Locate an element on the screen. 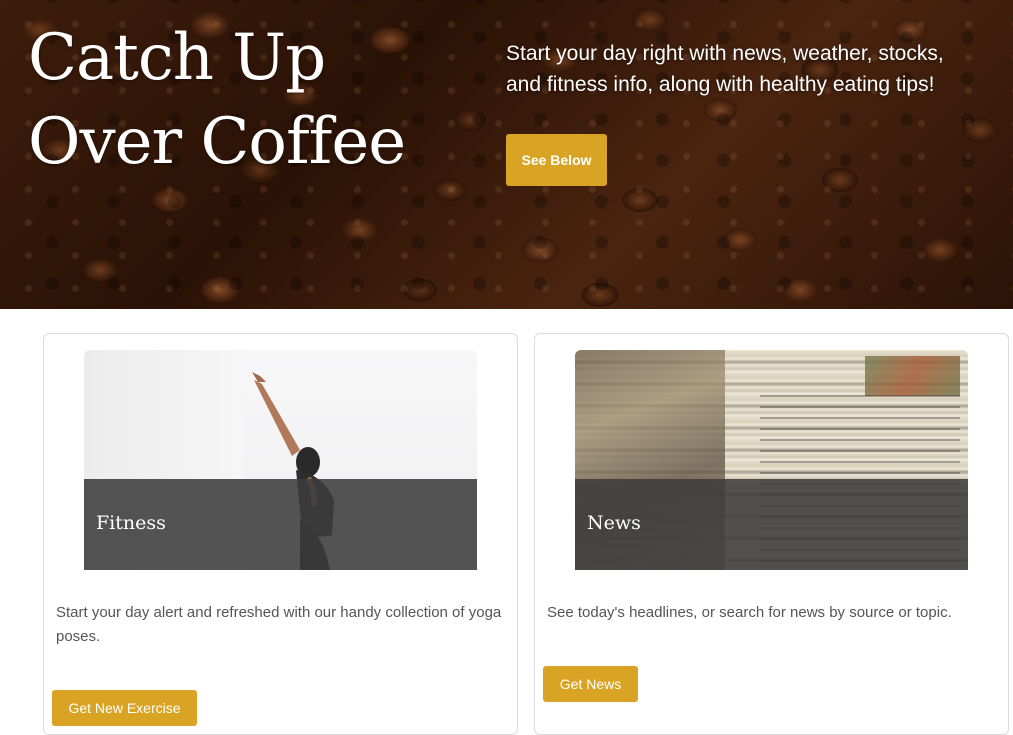  card-title-overlay: News is located at coordinates (771, 524).